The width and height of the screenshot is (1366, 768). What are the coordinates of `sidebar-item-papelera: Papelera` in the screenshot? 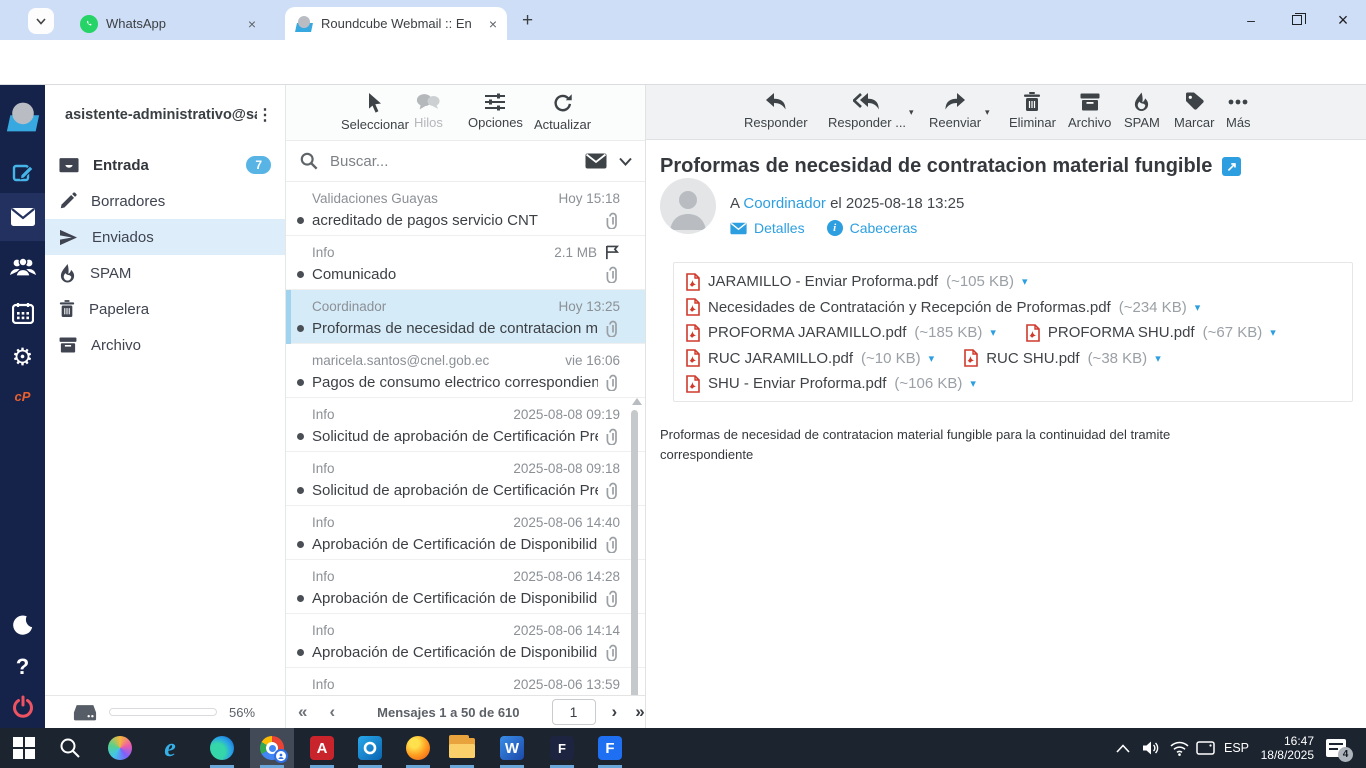 It's located at (165, 309).